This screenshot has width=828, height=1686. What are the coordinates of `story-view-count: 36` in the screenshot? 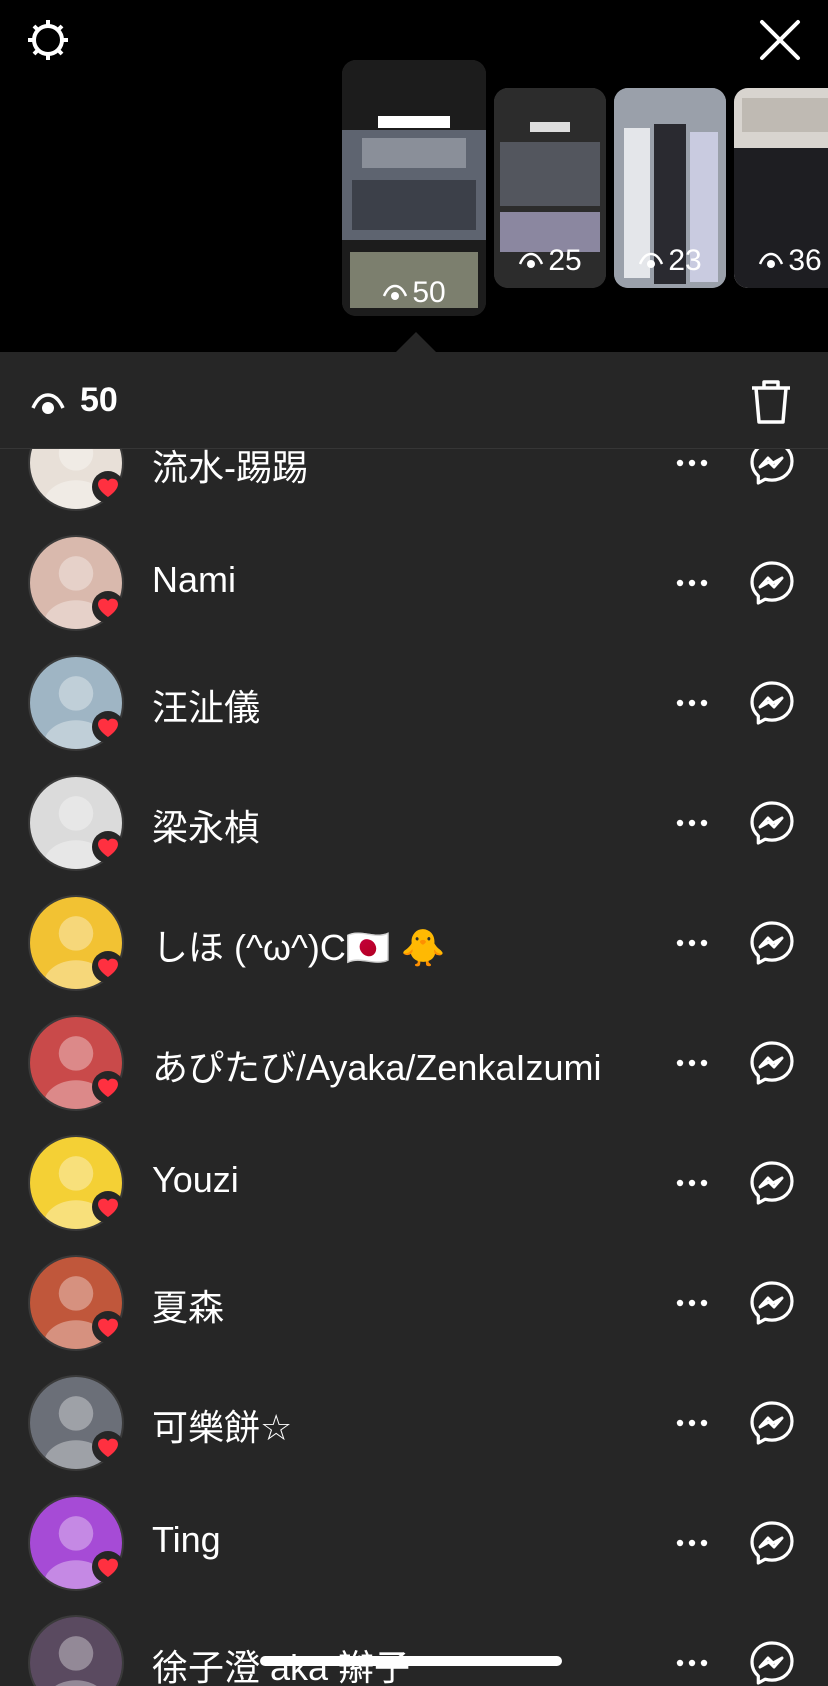 It's located at (781, 261).